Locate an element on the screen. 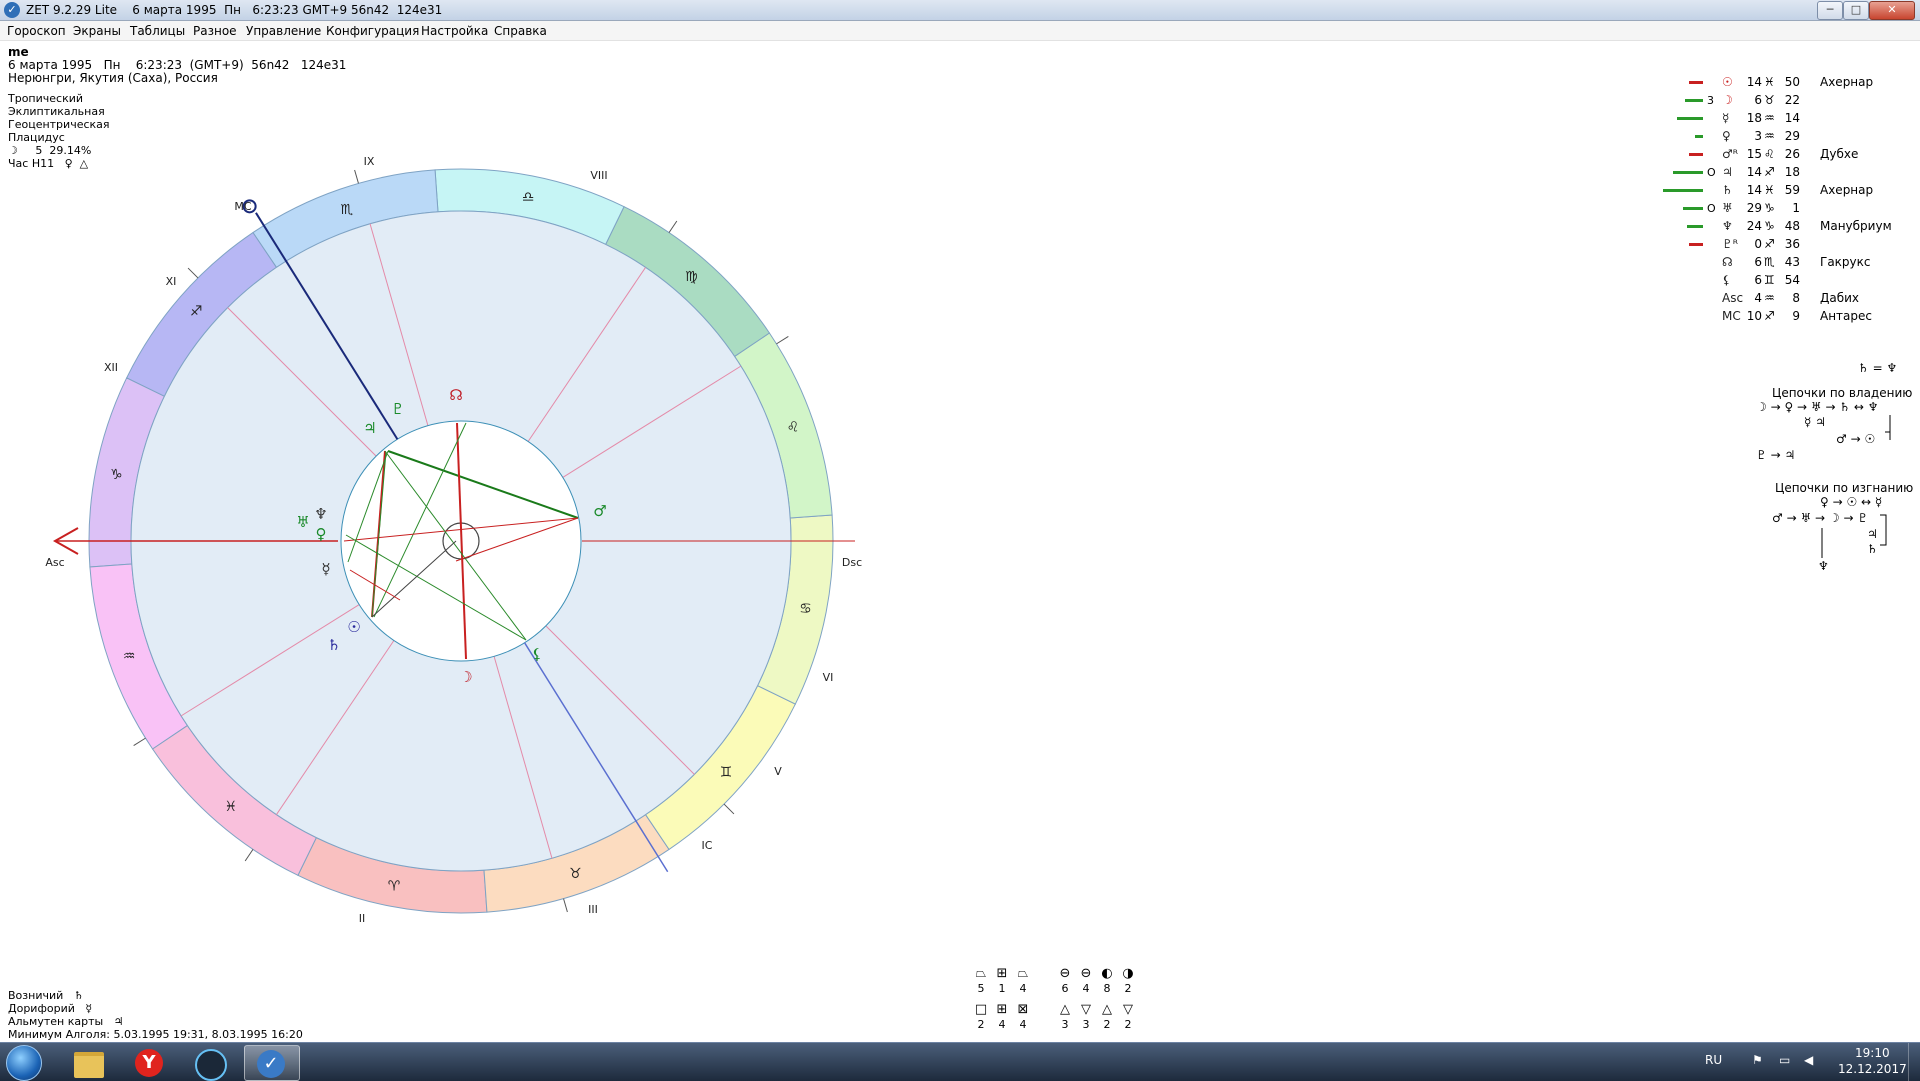  planet-minute: 1 is located at coordinates (1796, 208).